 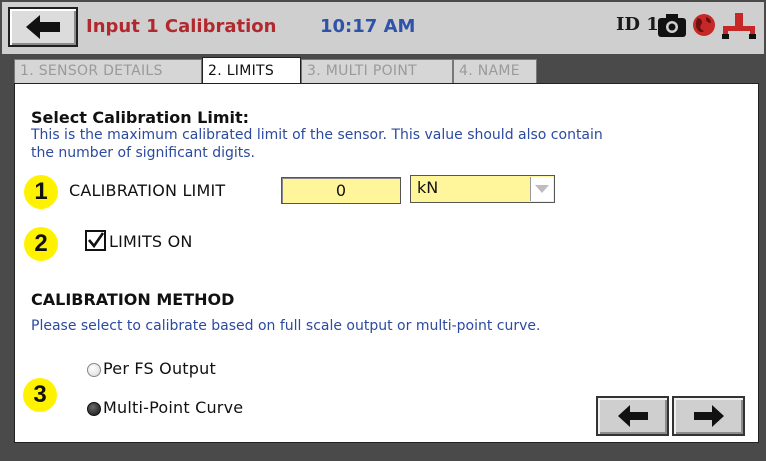 What do you see at coordinates (133, 299) in the screenshot?
I see `calibration-method-heading: CALIBRATION METHOD` at bounding box center [133, 299].